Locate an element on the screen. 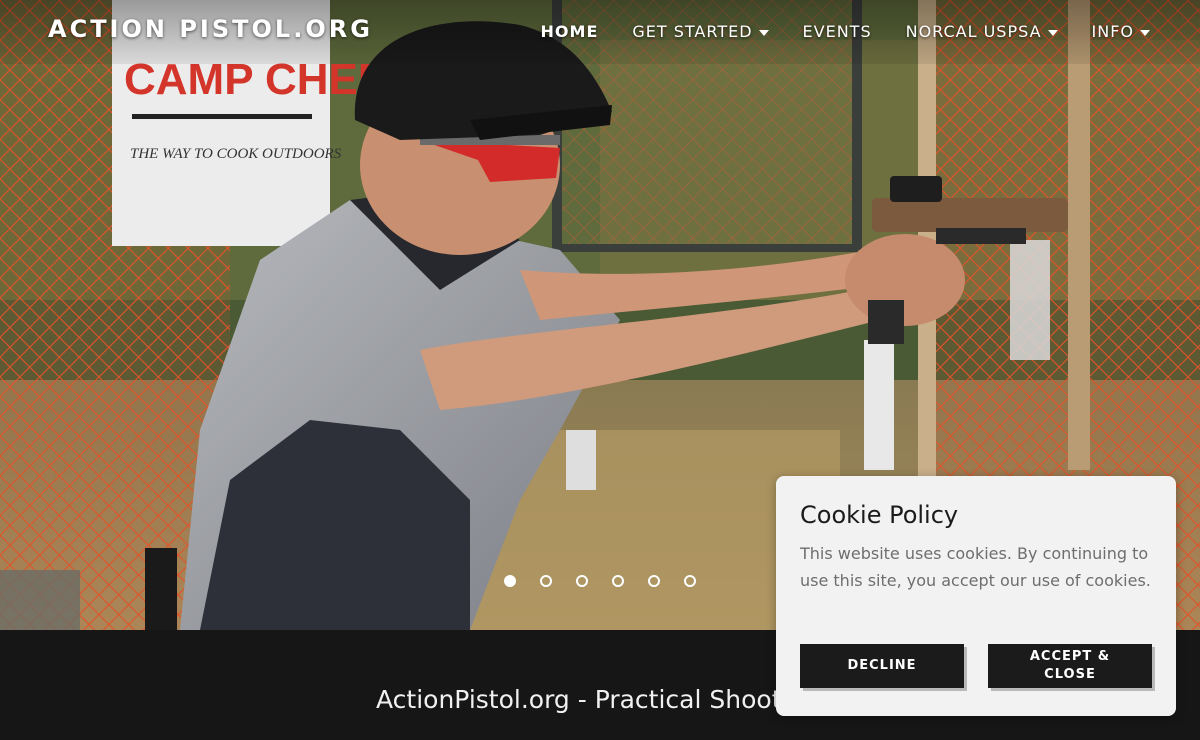 Image resolution: width=1200 pixels, height=740 pixels. nav-item-label: NORCAL USPSA is located at coordinates (973, 31).